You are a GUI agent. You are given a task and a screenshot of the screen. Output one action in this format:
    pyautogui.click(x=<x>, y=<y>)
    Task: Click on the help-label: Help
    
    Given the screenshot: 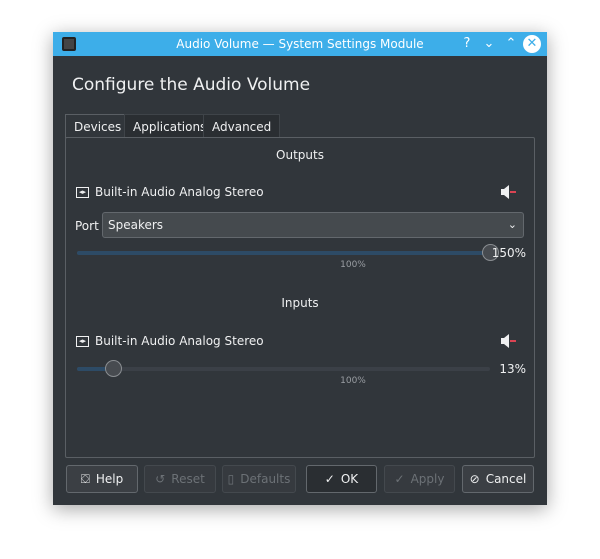 What is the action you would take?
    pyautogui.click(x=109, y=479)
    